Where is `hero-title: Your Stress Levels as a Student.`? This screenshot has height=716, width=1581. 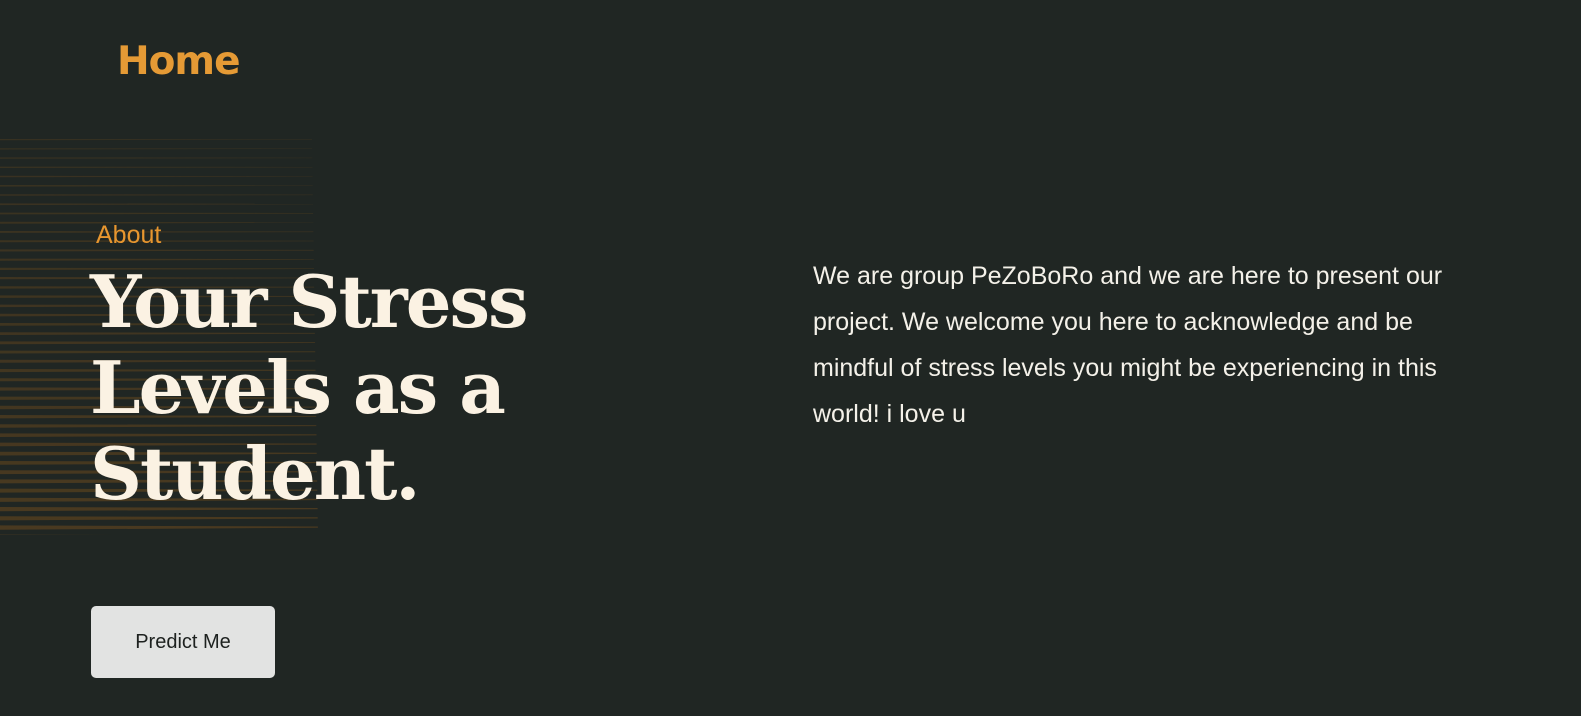 hero-title: Your Stress Levels as a Student. is located at coordinates (309, 387).